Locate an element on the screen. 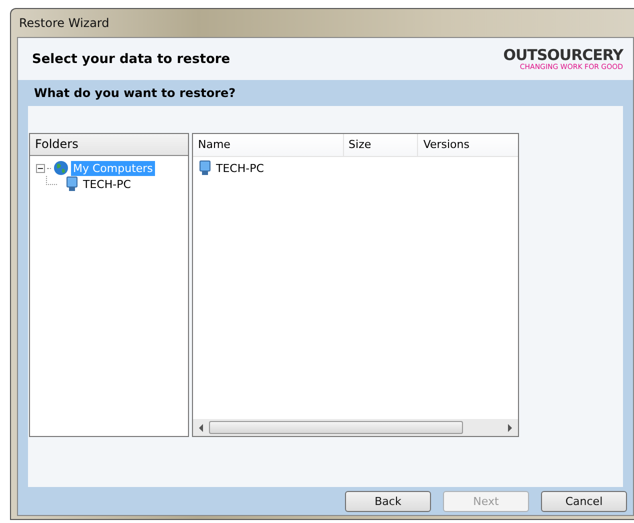 This screenshot has height=523, width=634. window-title: Restore Wizard is located at coordinates (64, 23).